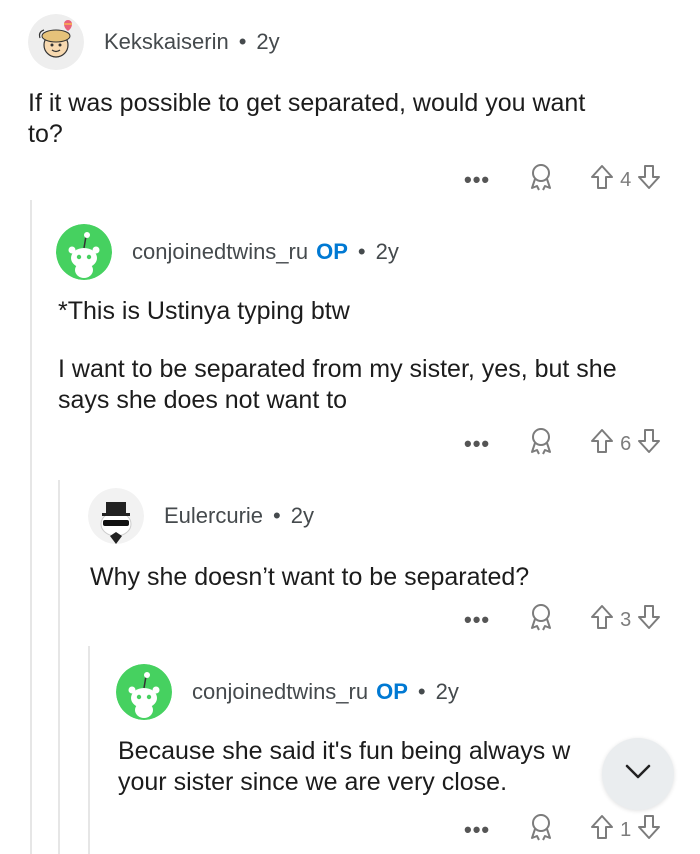 This screenshot has width=700, height=854. I want to click on comment-body: Why she doesn’t want to be separated?, so click(309, 577).